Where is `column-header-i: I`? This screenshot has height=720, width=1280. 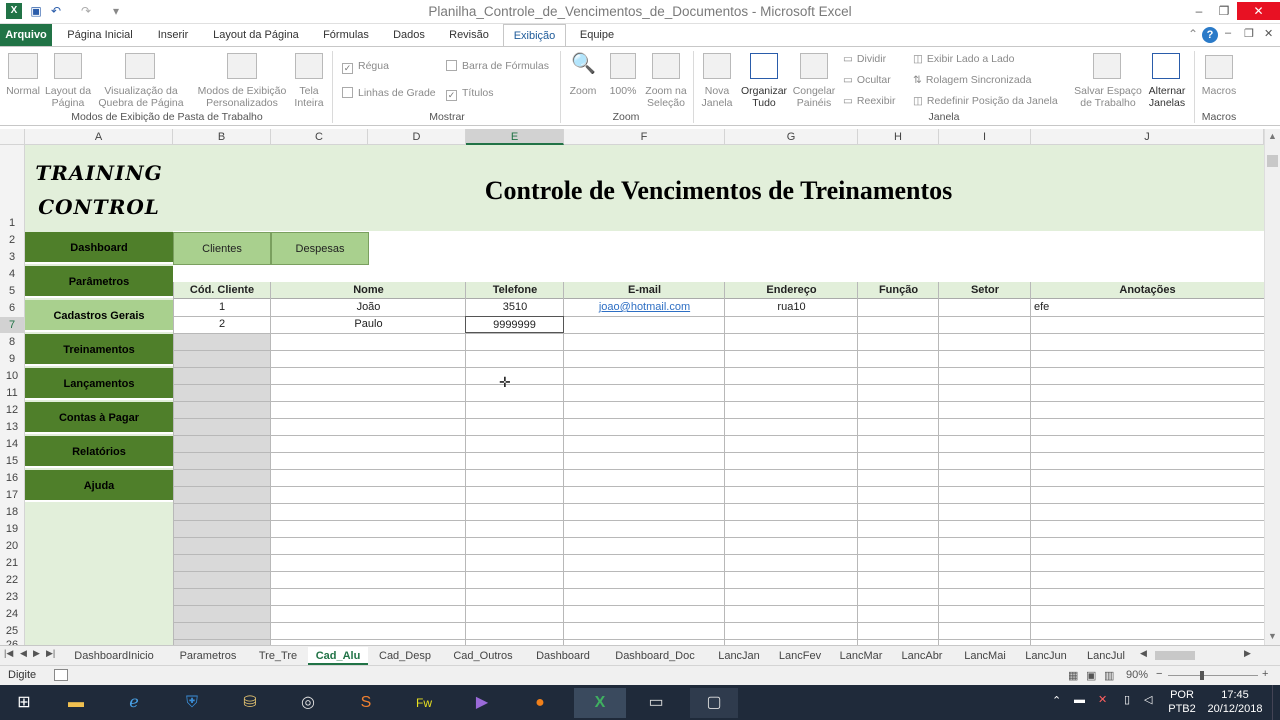
column-header-i: I is located at coordinates (985, 137).